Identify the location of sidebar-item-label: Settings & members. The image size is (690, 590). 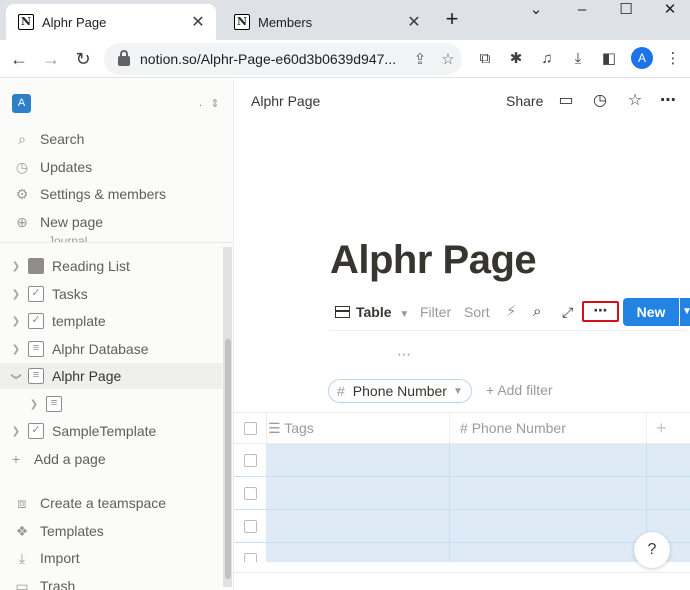
(103, 194).